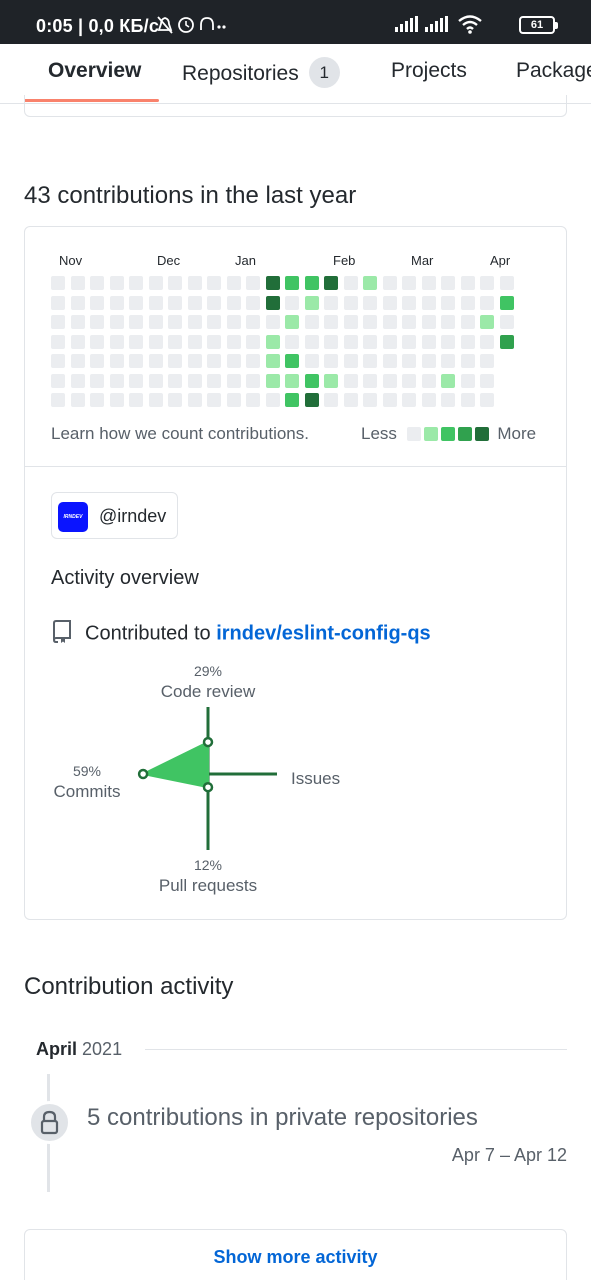  Describe the element at coordinates (261, 73) in the screenshot. I see `tab-repositories: Repositories 1` at that location.